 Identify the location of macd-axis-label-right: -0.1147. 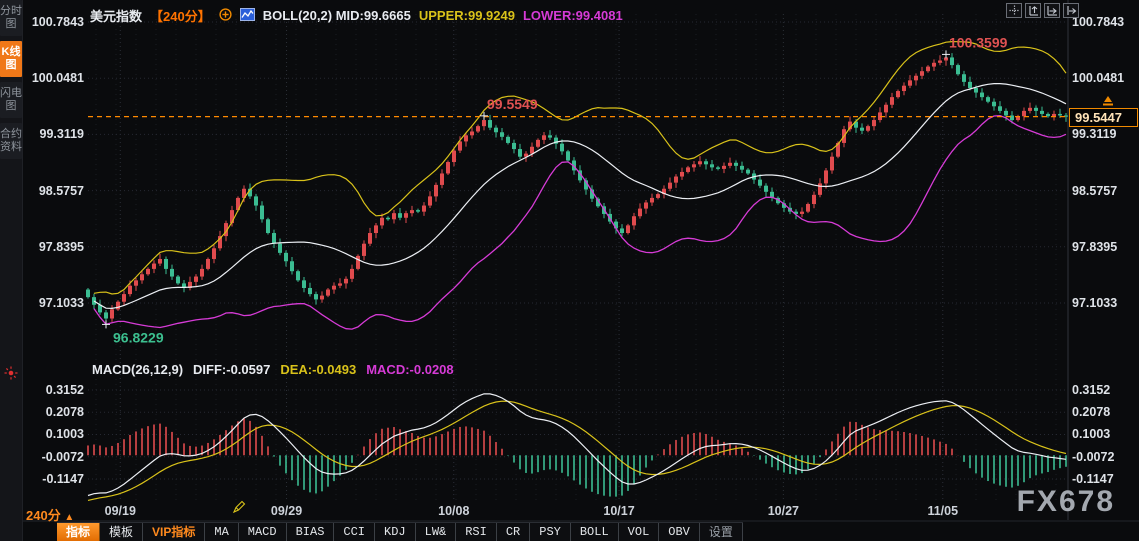
(1093, 479).